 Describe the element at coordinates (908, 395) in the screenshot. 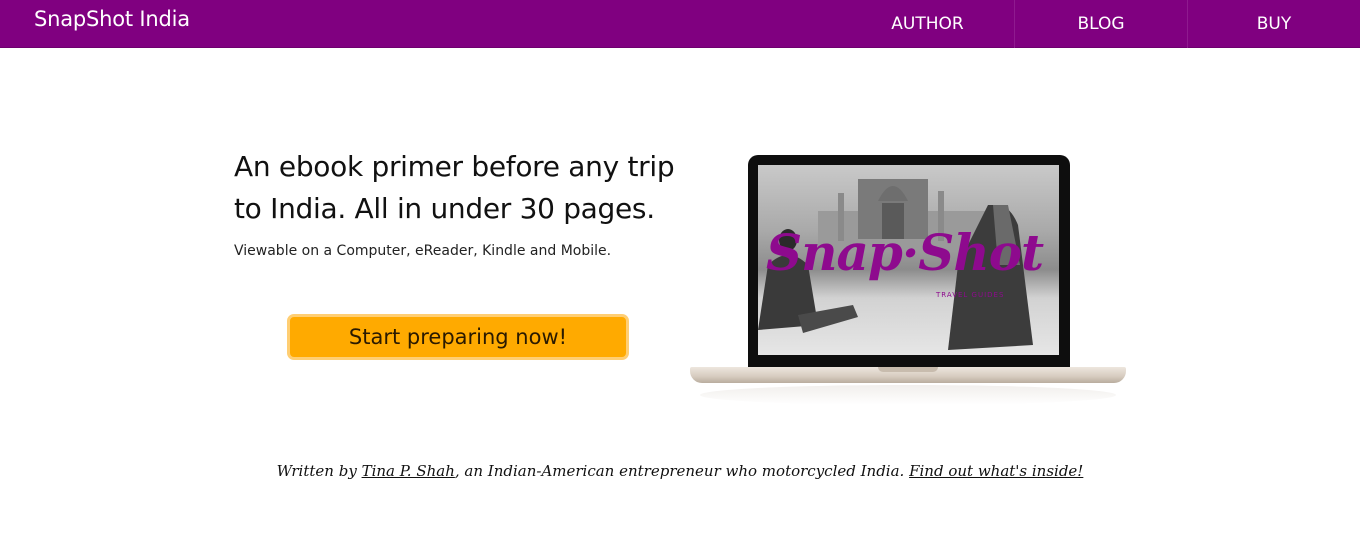

I see `laptop-reflection` at that location.